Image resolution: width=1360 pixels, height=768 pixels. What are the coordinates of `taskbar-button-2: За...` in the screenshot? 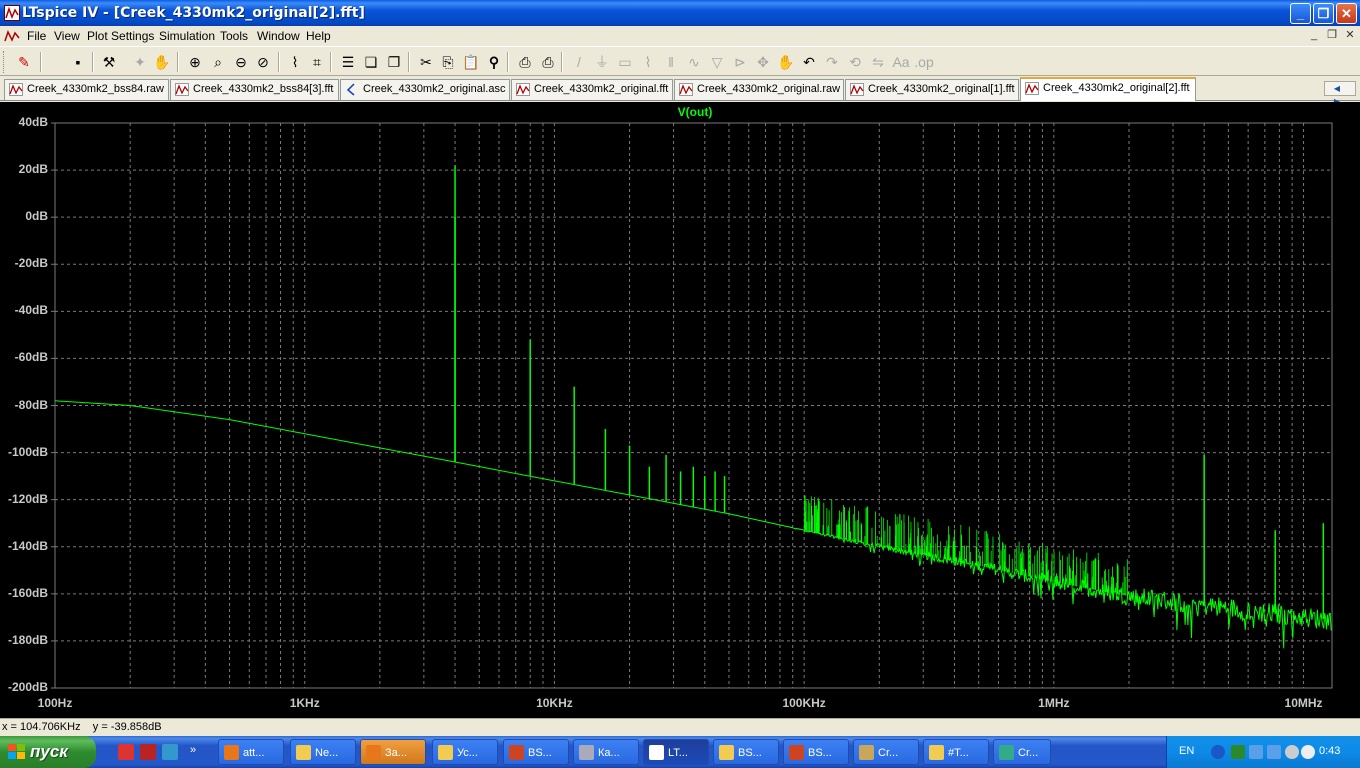 It's located at (393, 752).